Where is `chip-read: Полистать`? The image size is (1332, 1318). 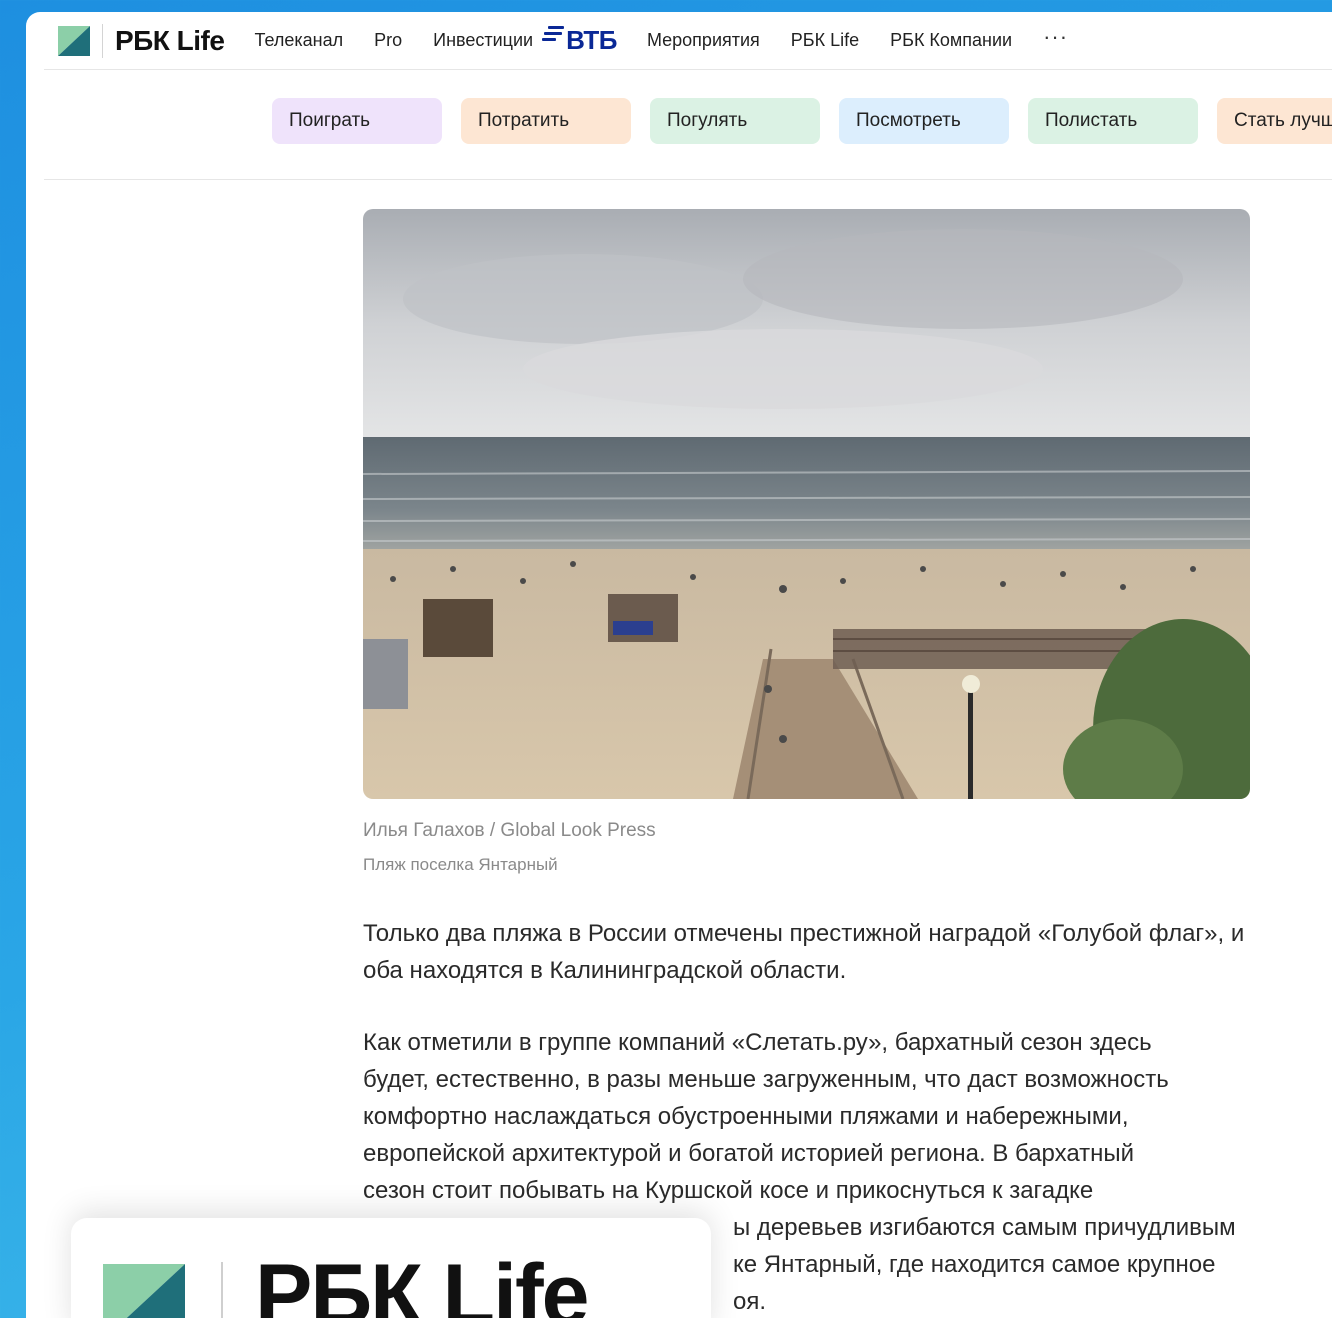
chip-read: Полистать is located at coordinates (1113, 121).